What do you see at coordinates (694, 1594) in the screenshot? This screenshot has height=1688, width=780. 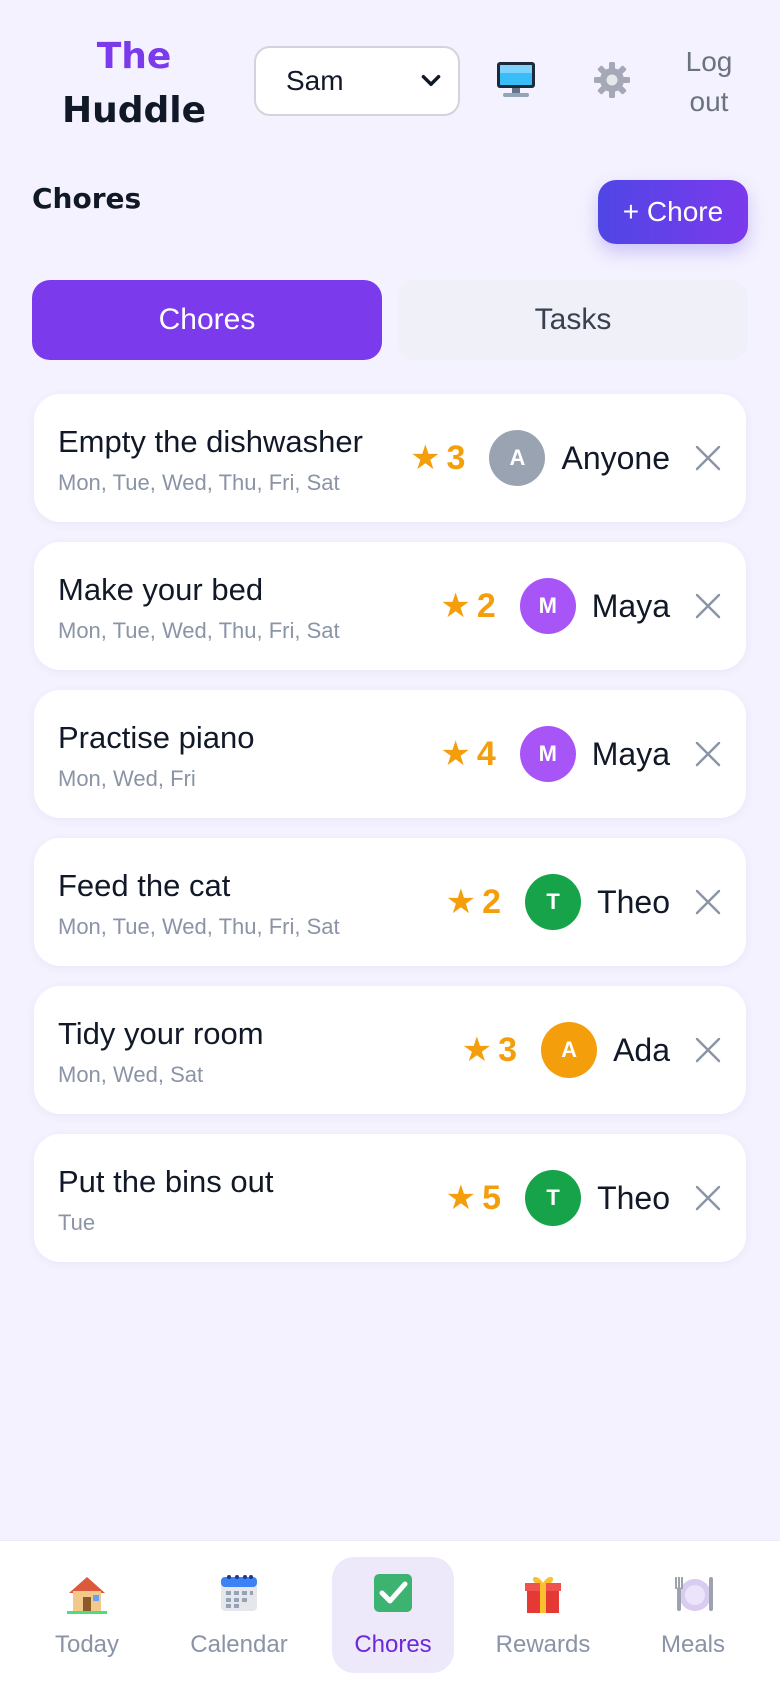 I see `plate-icon` at bounding box center [694, 1594].